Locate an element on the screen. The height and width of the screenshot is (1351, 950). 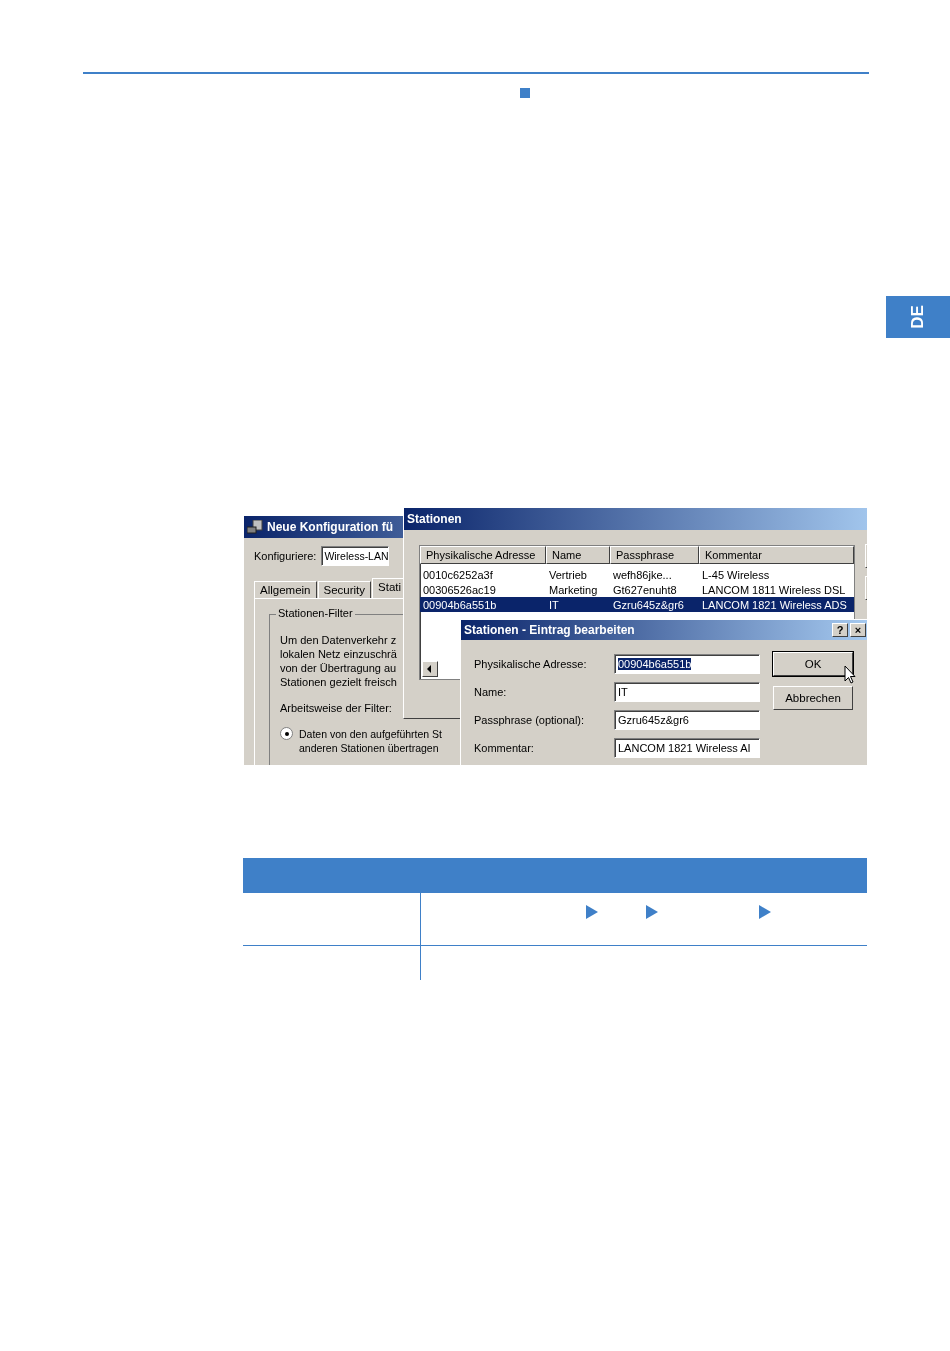
close-button: × is located at coordinates (858, 630).